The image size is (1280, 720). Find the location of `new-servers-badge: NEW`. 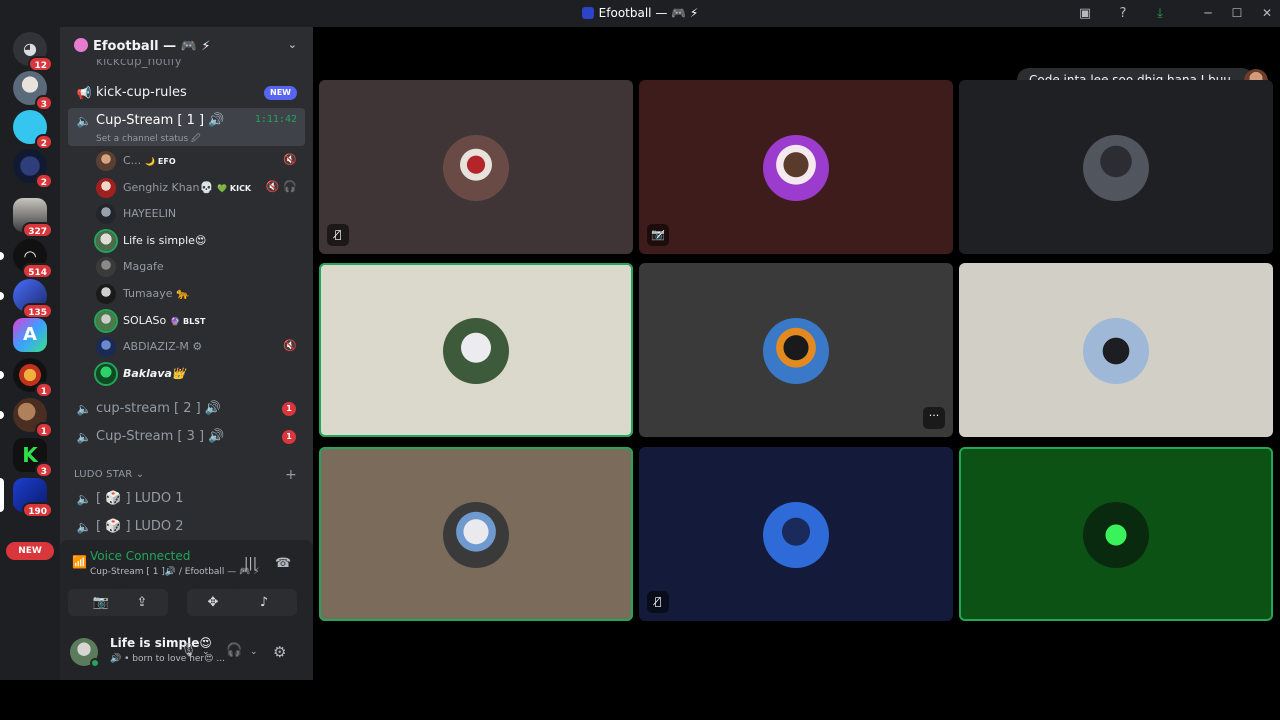

new-servers-badge: NEW is located at coordinates (30, 551).